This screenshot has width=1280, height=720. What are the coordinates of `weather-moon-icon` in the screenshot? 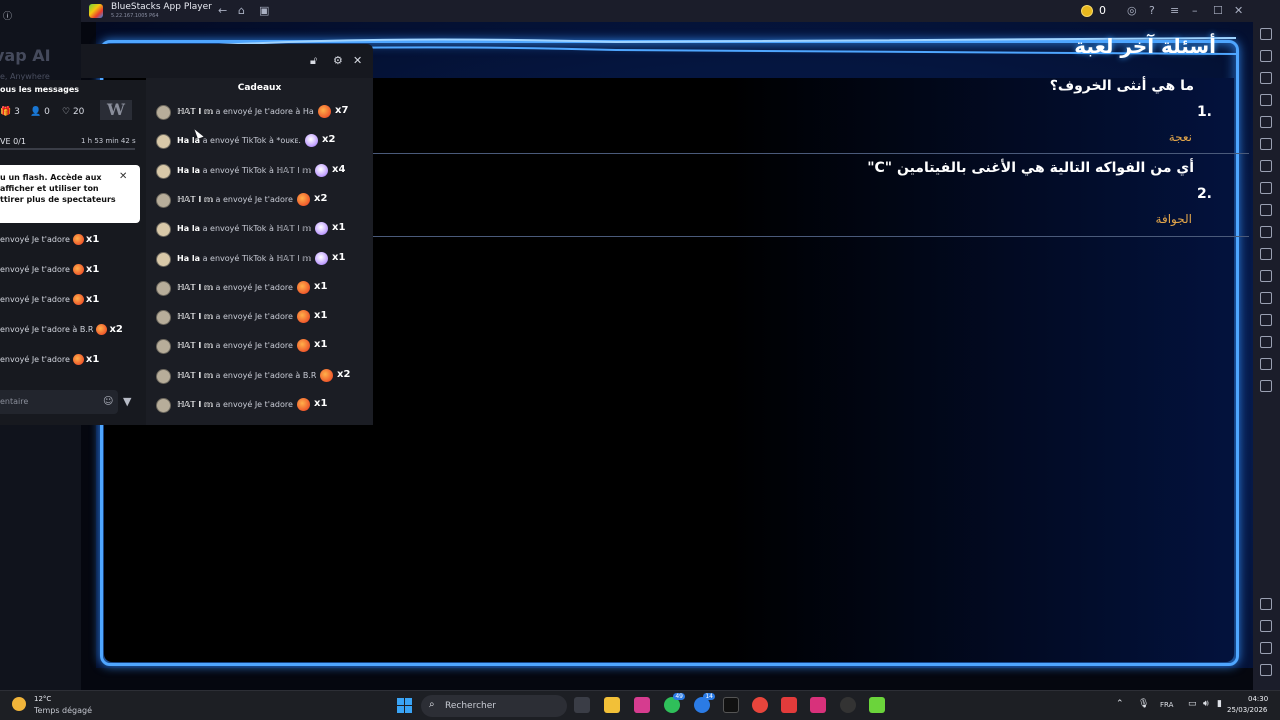 It's located at (19, 704).